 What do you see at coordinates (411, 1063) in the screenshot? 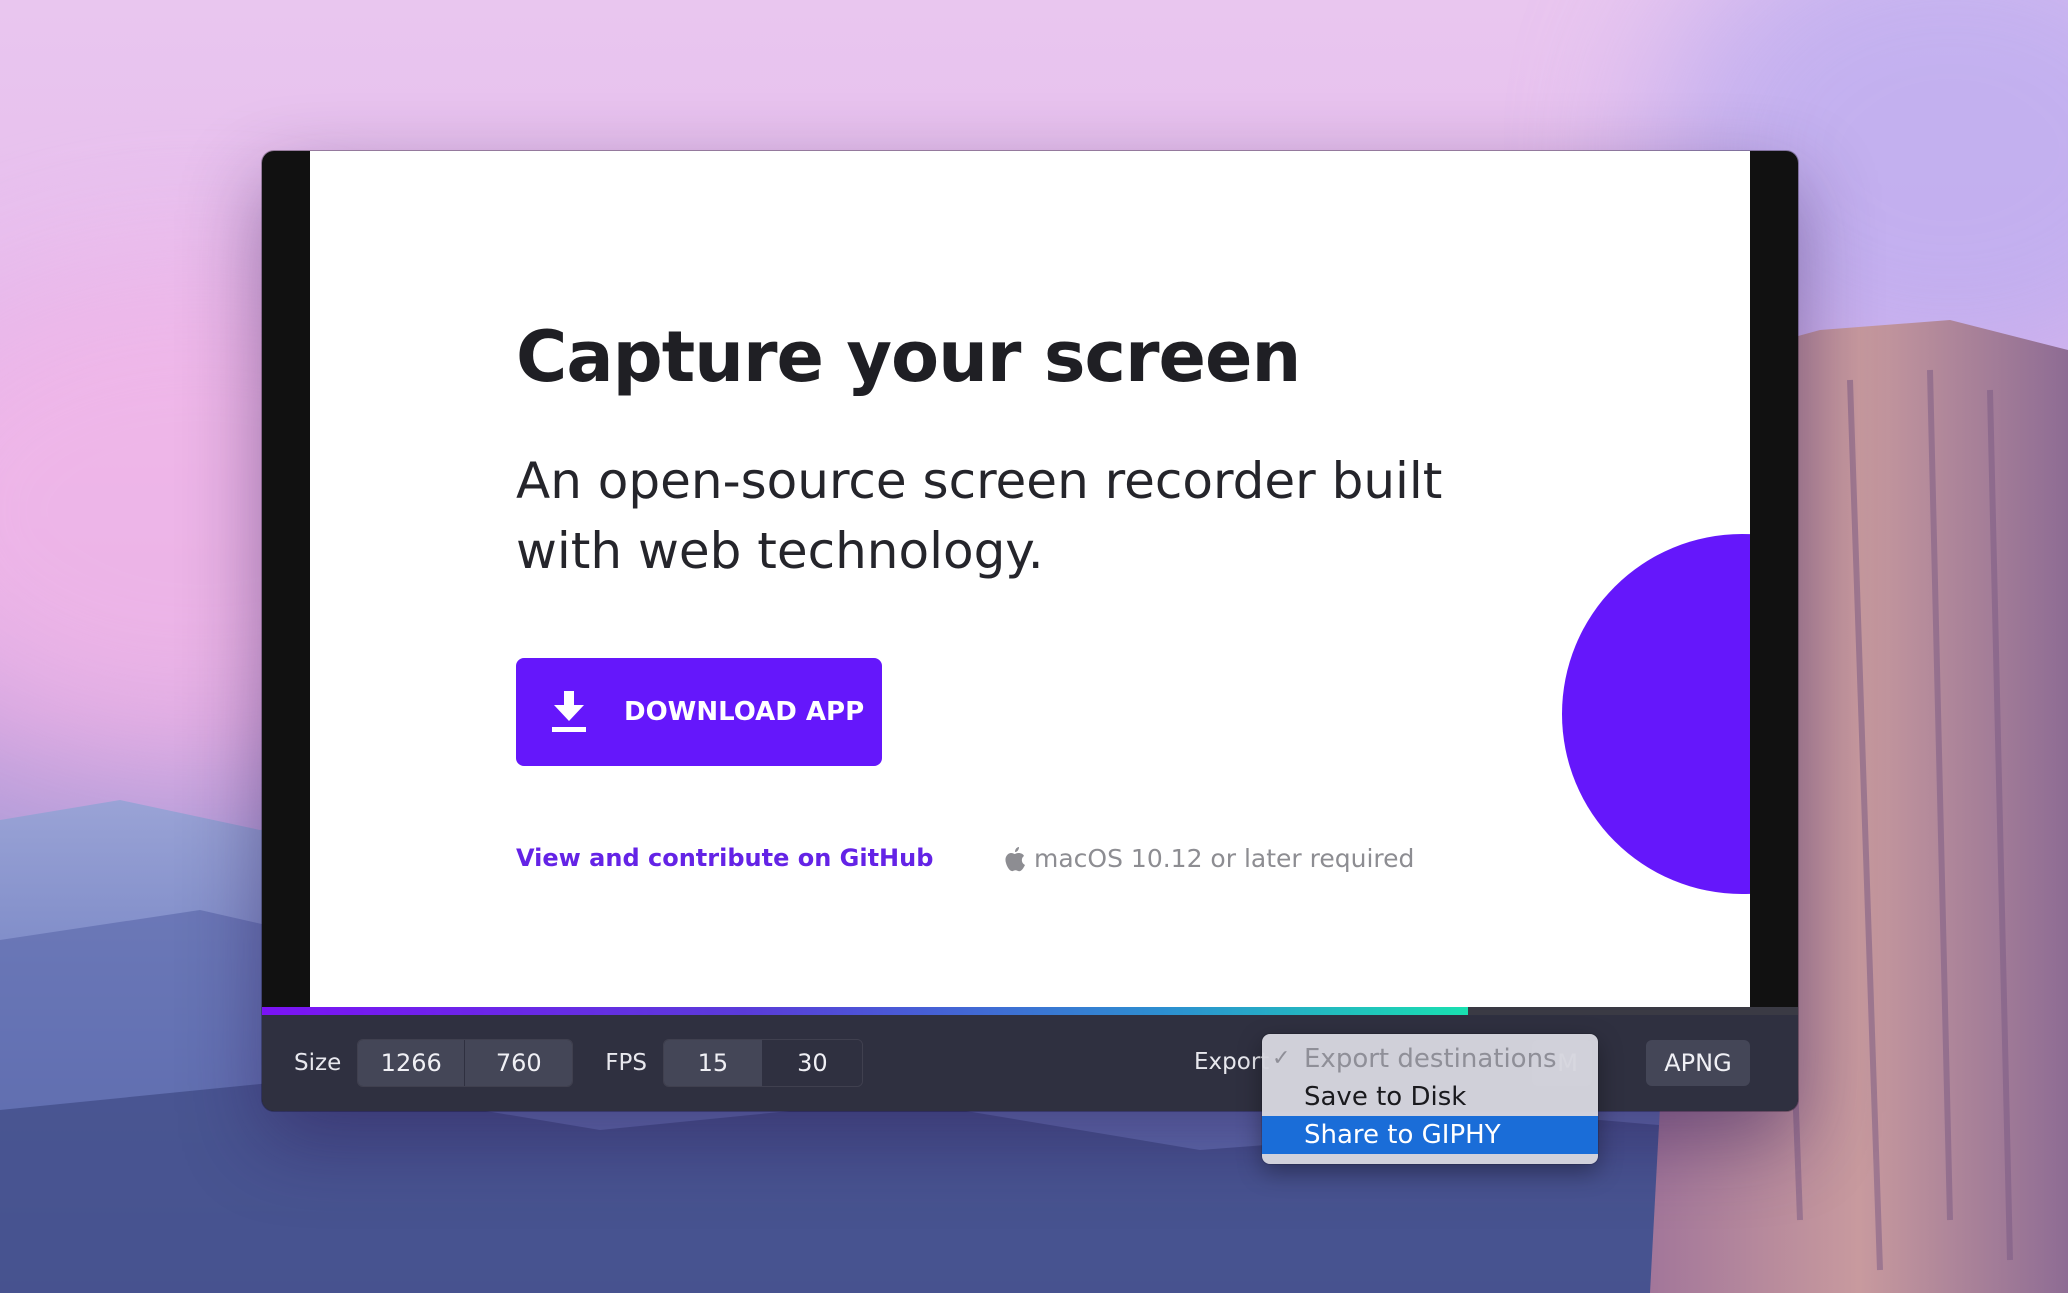
I see `width-input: 1266` at bounding box center [411, 1063].